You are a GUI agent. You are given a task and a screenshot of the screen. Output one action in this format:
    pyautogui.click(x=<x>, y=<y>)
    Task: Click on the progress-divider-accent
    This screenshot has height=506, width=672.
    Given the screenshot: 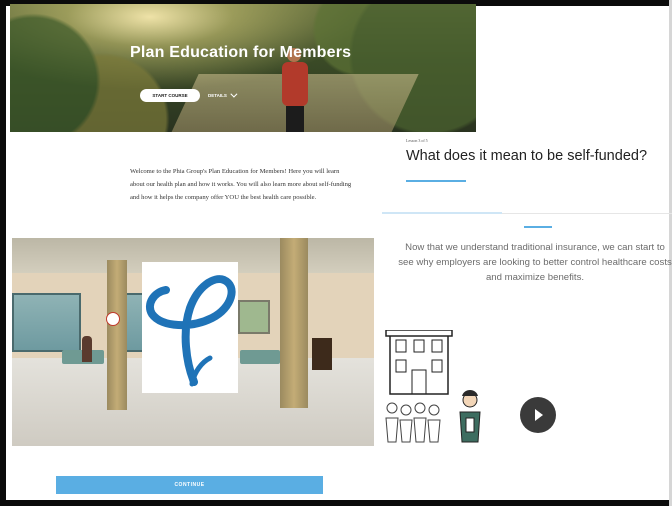 What is the action you would take?
    pyautogui.click(x=442, y=213)
    